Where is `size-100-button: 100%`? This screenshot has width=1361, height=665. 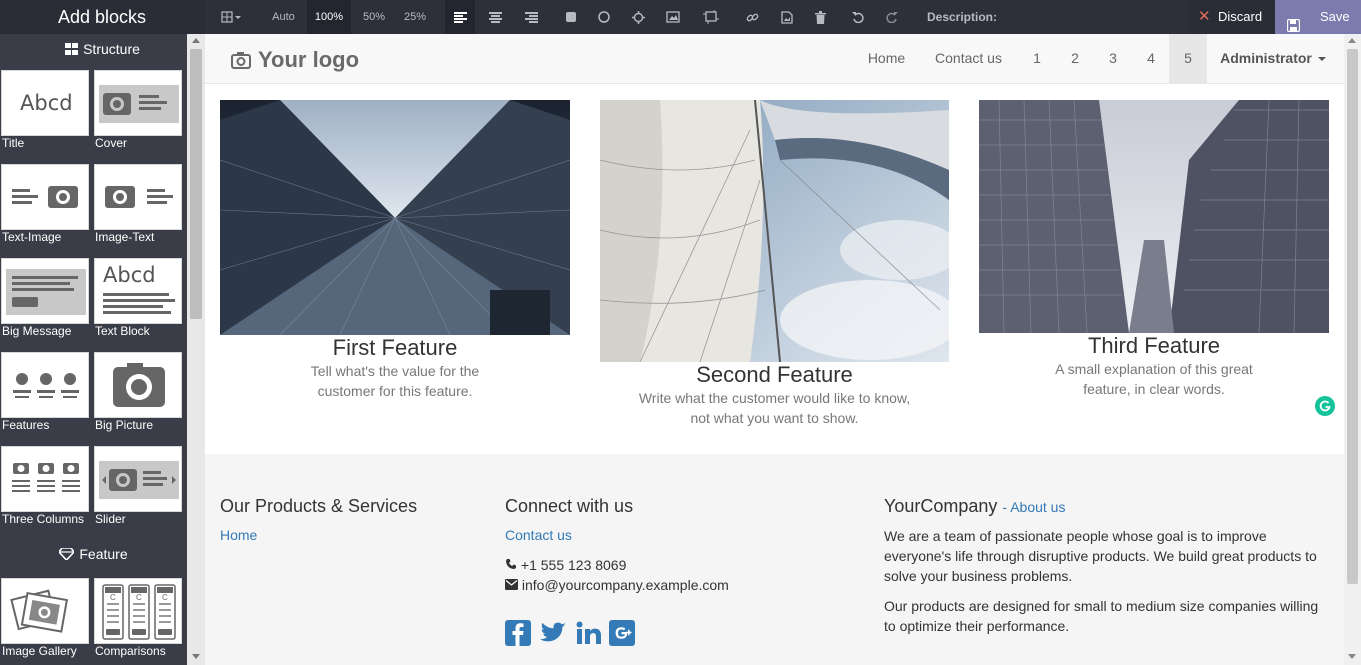 size-100-button: 100% is located at coordinates (329, 17).